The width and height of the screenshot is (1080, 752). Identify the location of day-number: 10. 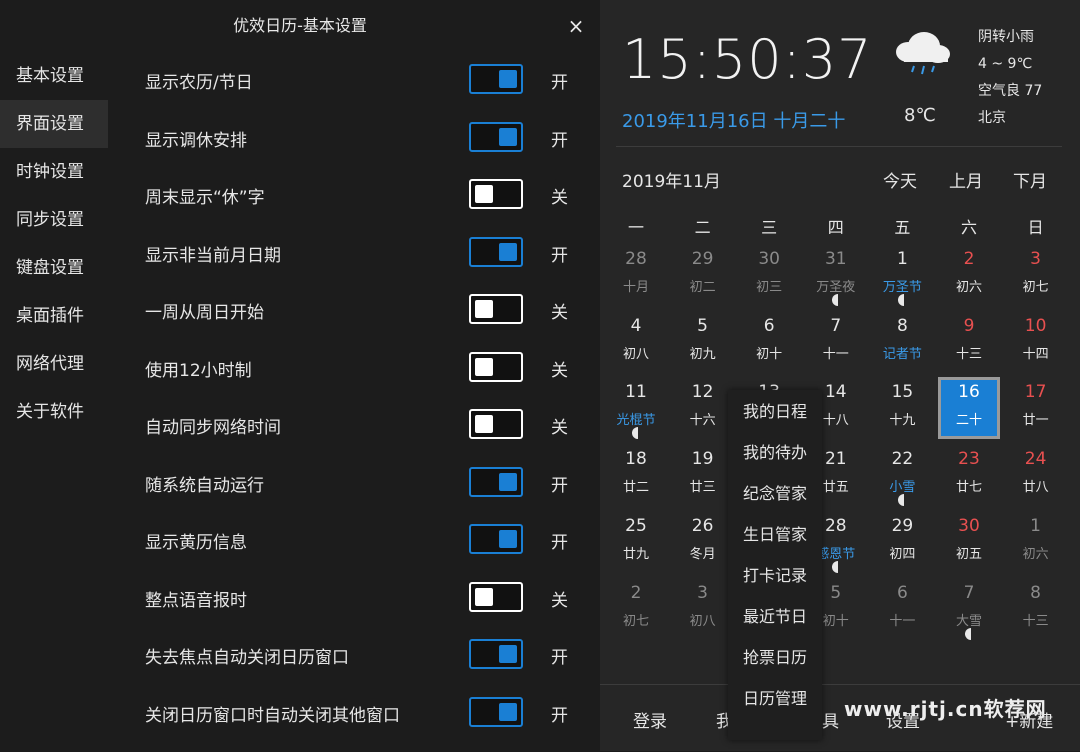
(1035, 325).